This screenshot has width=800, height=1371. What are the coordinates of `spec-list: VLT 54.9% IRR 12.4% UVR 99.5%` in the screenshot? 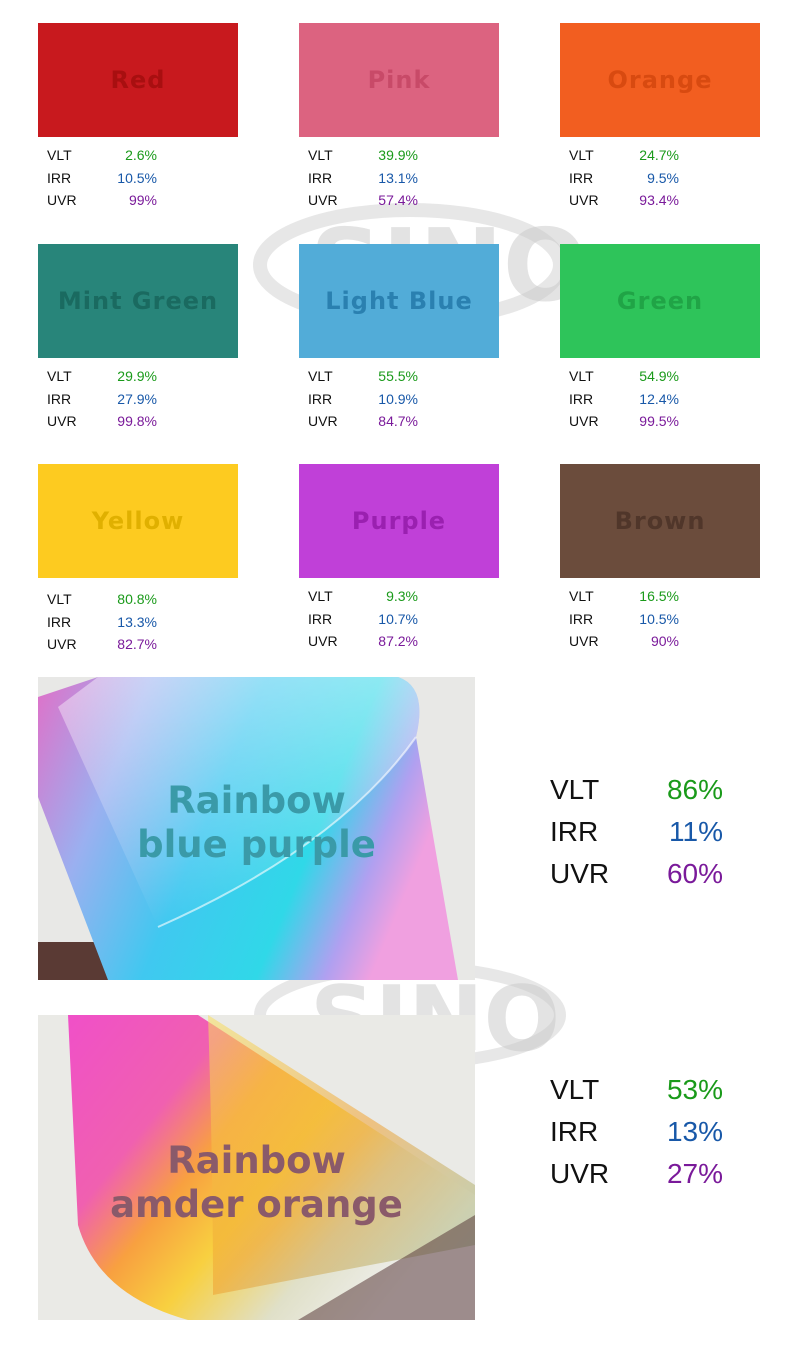 It's located at (660, 399).